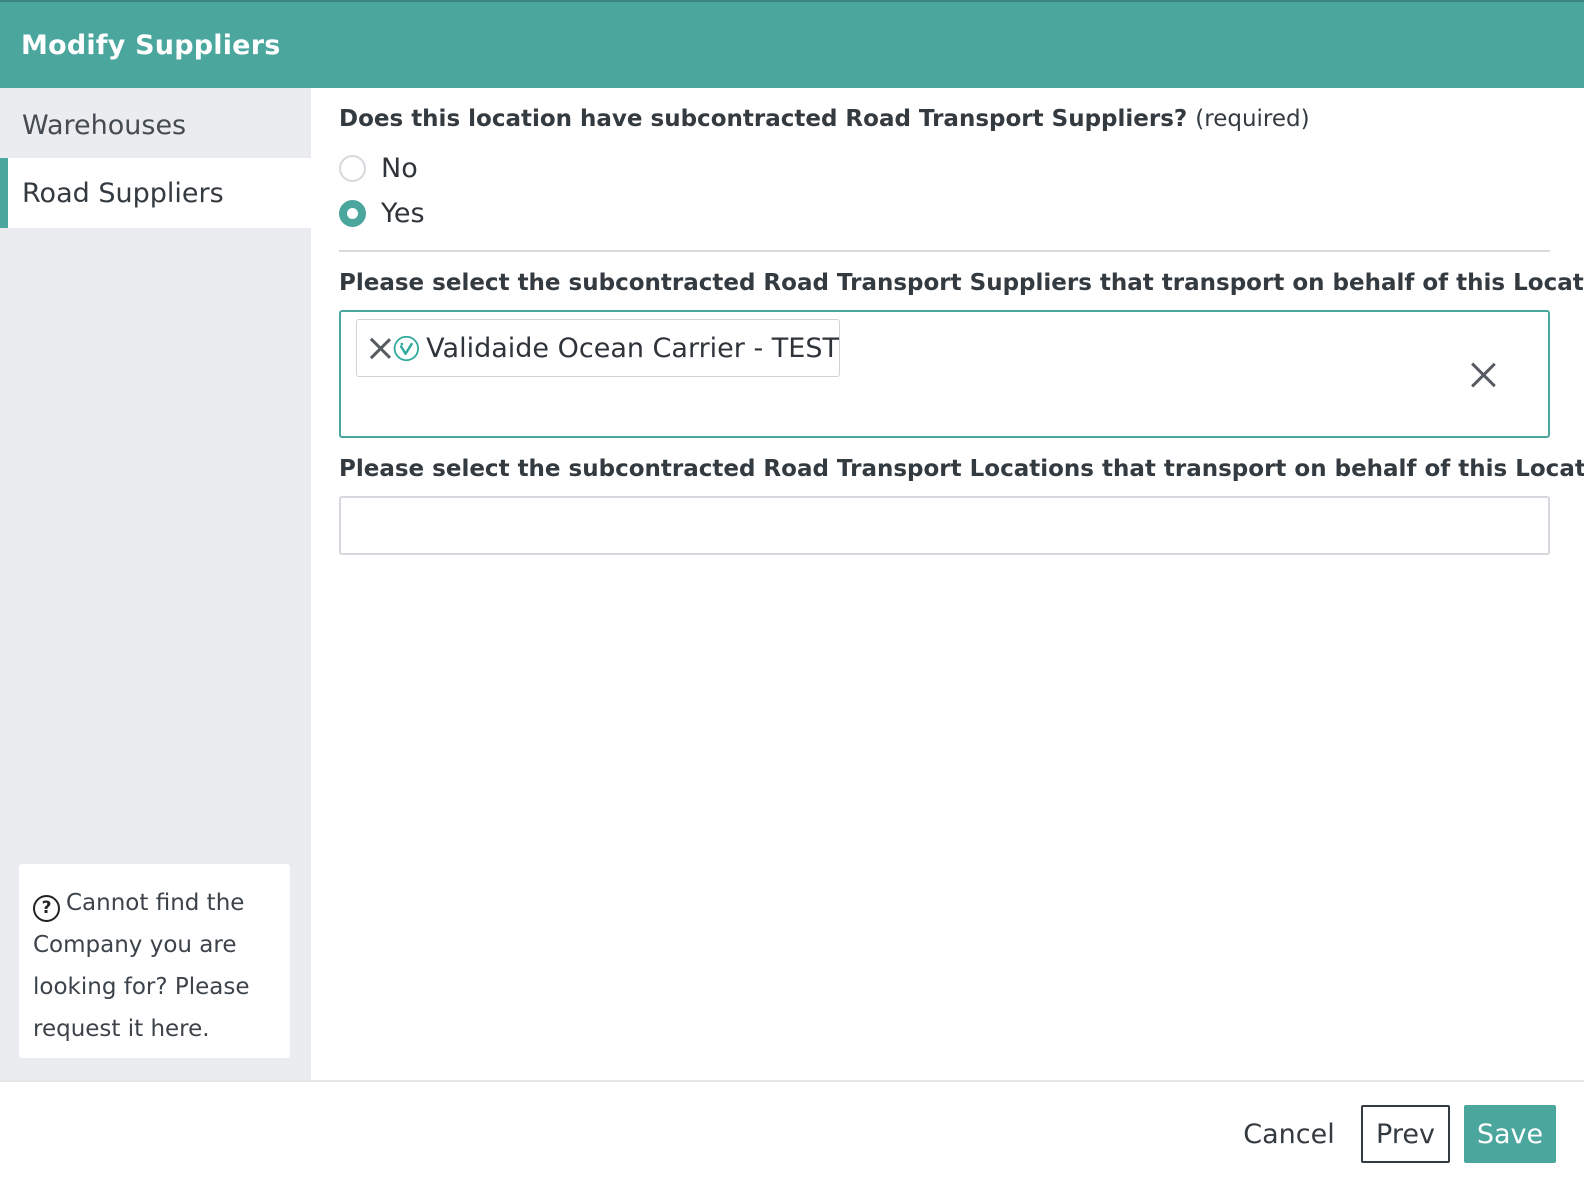 This screenshot has width=1584, height=1190. I want to click on radio-option-yes: Yes, so click(382, 213).